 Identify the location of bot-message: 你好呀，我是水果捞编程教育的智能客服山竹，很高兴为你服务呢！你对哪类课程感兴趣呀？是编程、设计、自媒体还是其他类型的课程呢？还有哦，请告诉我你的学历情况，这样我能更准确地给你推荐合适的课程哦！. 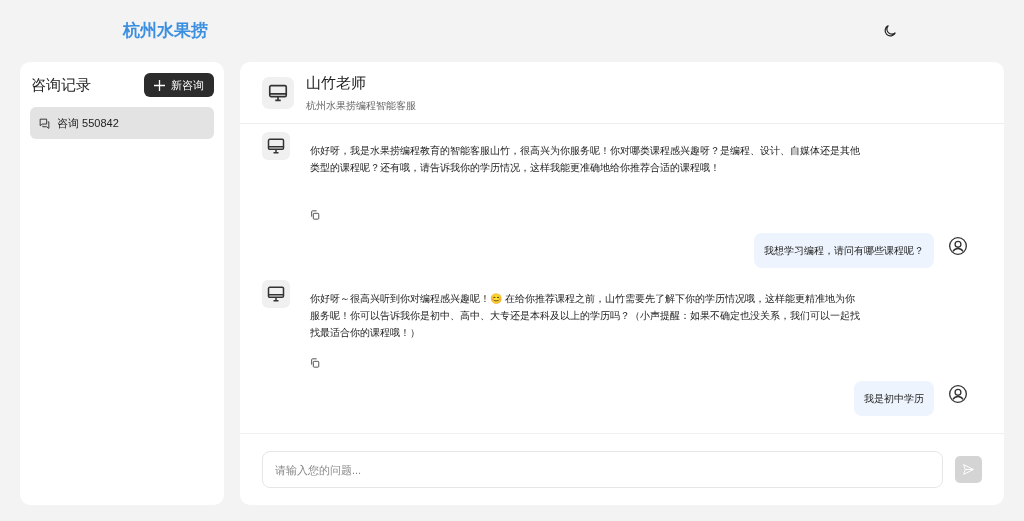
(585, 159).